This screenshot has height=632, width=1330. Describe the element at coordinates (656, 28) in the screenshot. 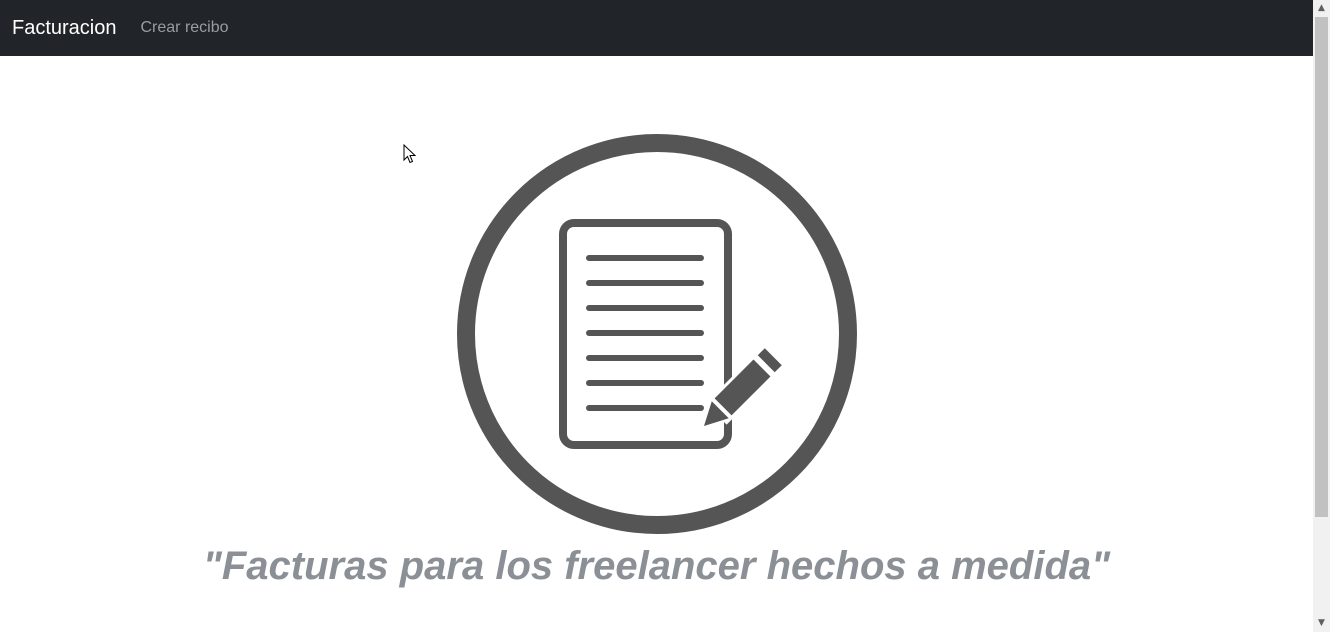

I see `navbar: Facturacion Crear recibo` at that location.